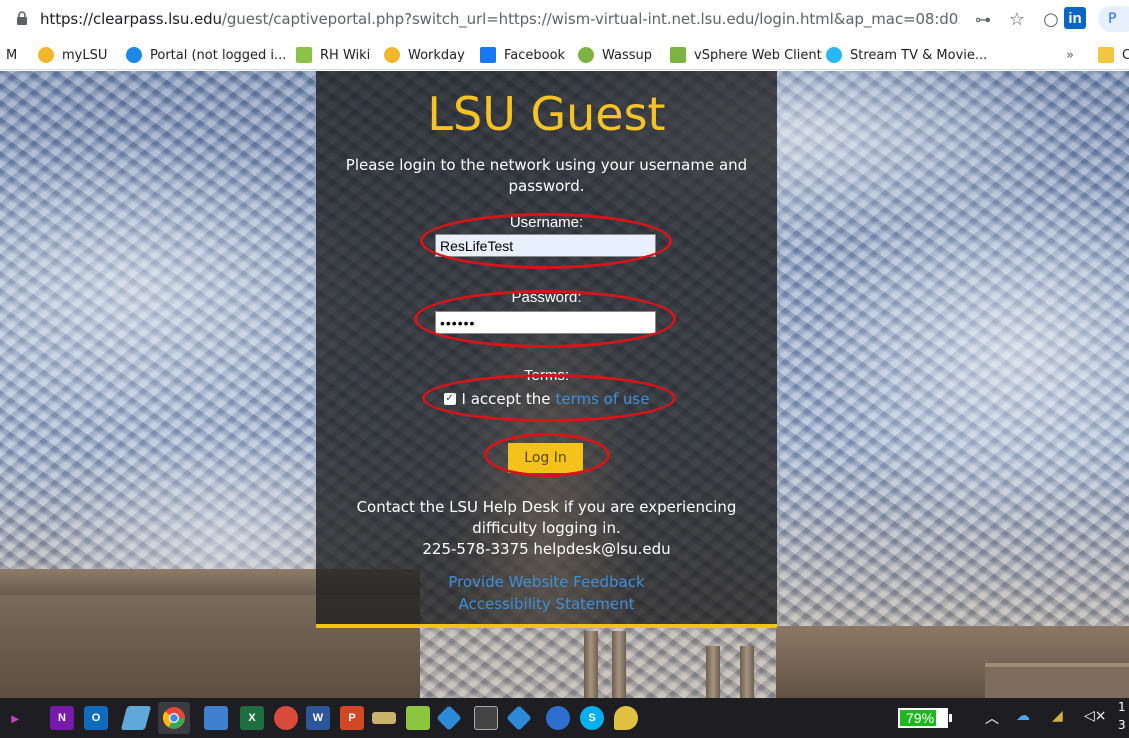 Image resolution: width=1129 pixels, height=738 pixels. I want to click on bookmark-folder: C, so click(1113, 55).